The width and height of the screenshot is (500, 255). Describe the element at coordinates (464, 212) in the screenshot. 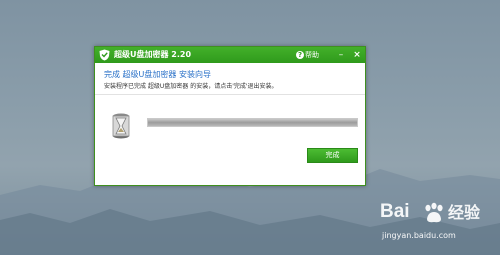

I see `watermark-jingyan: 经验` at that location.